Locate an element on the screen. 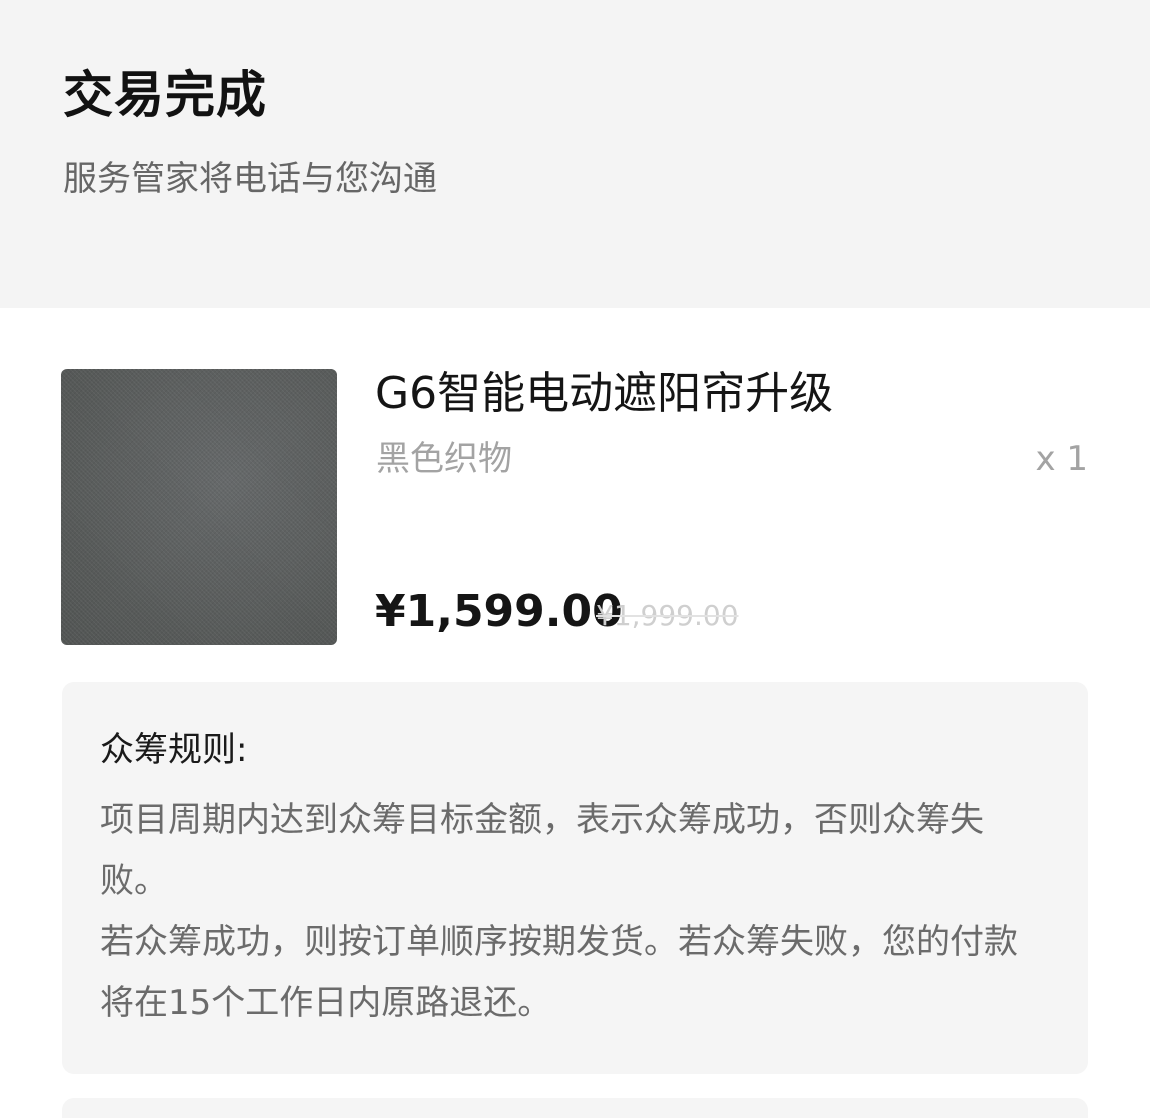 The image size is (1150, 1118). crowdfunding-rules-title: 众筹规则: is located at coordinates (174, 750).